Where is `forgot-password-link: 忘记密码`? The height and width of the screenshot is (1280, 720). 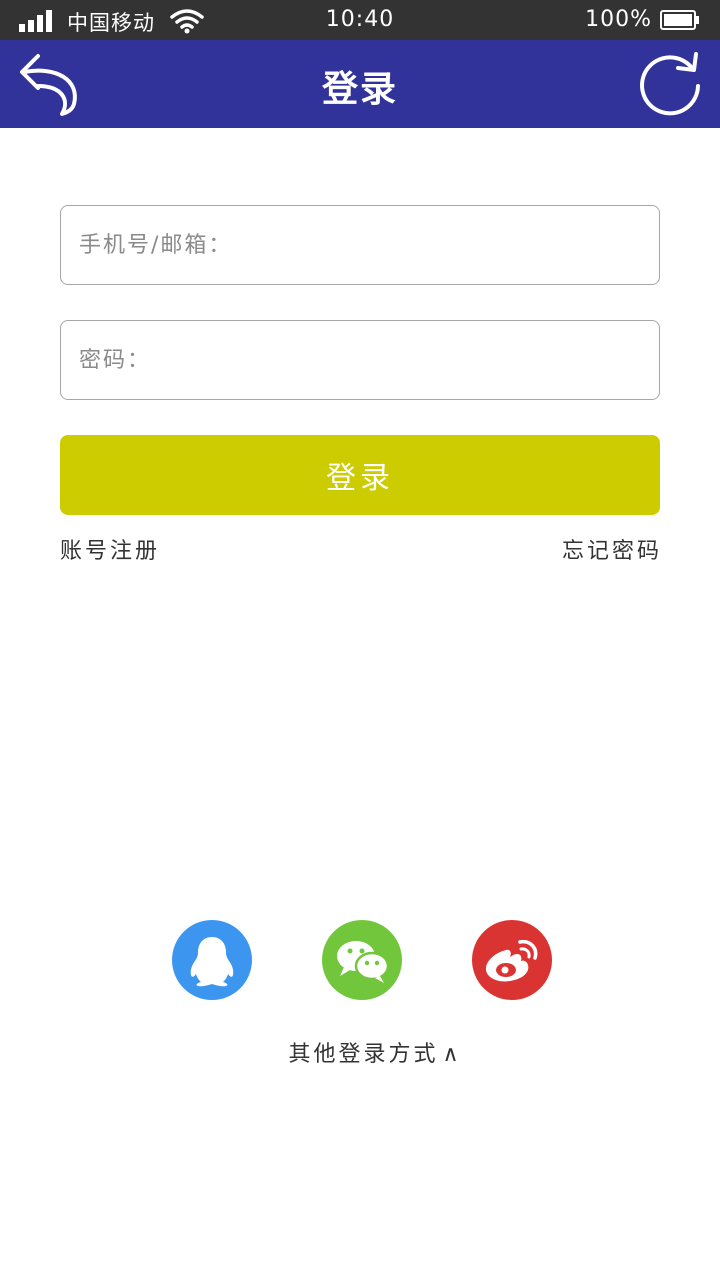
forgot-password-link: 忘记密码 is located at coordinates (612, 549).